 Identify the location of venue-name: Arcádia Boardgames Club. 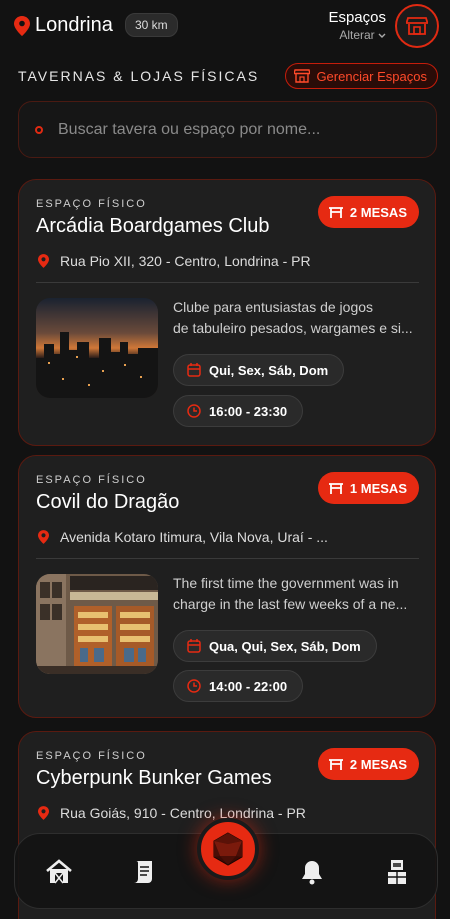
(153, 226).